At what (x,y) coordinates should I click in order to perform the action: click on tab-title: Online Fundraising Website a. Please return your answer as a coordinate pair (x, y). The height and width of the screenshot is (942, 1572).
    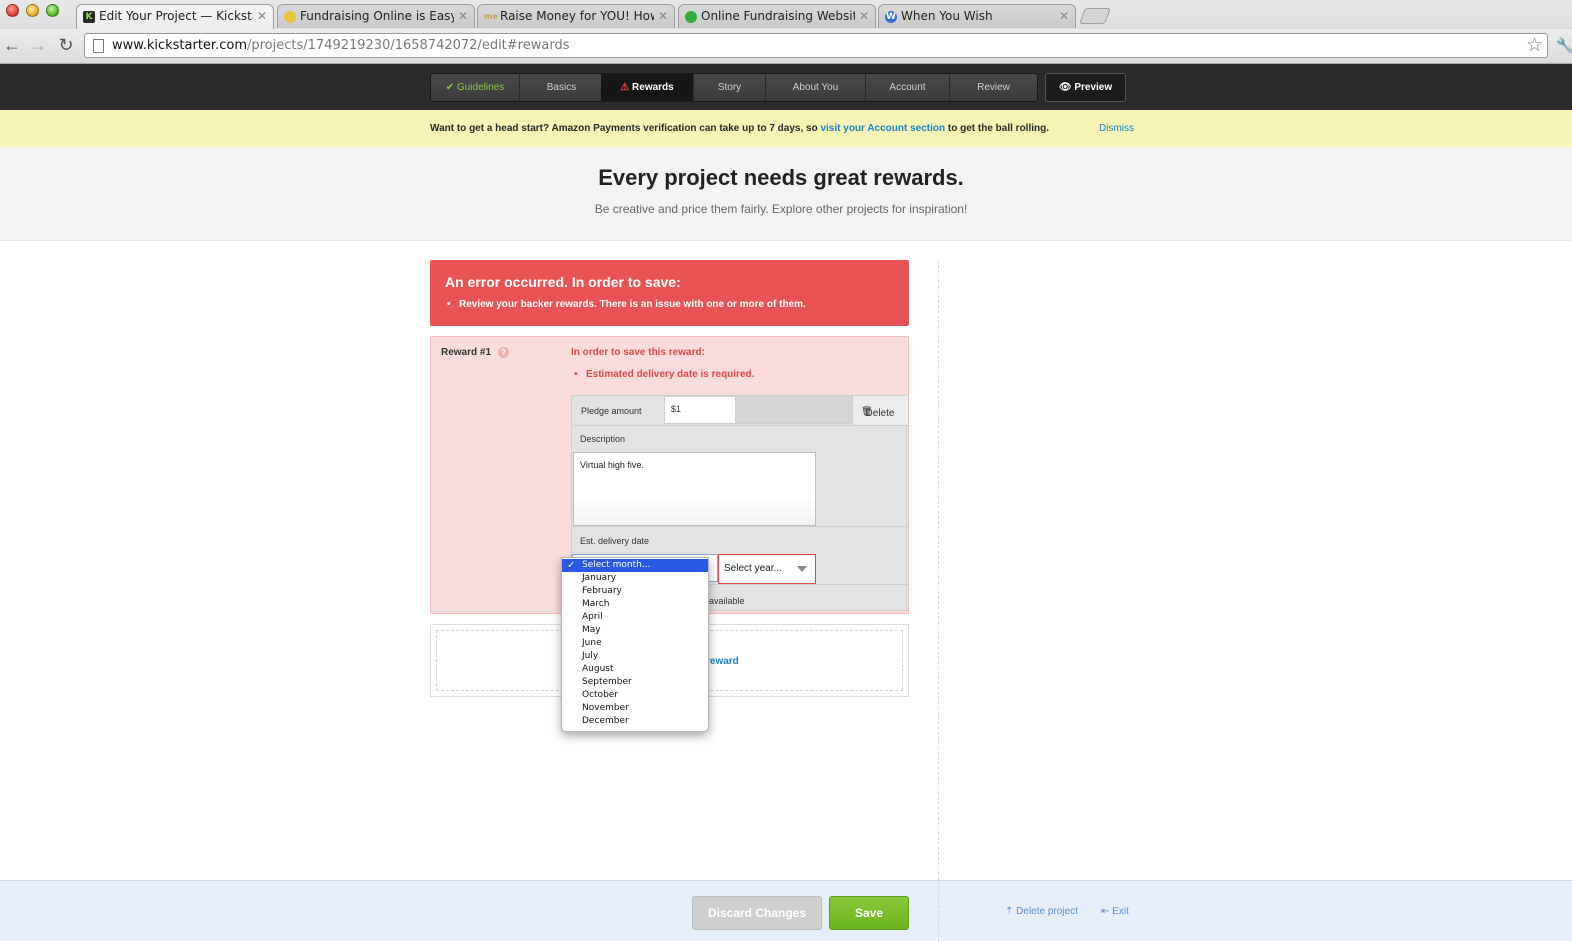
    Looking at the image, I should click on (778, 16).